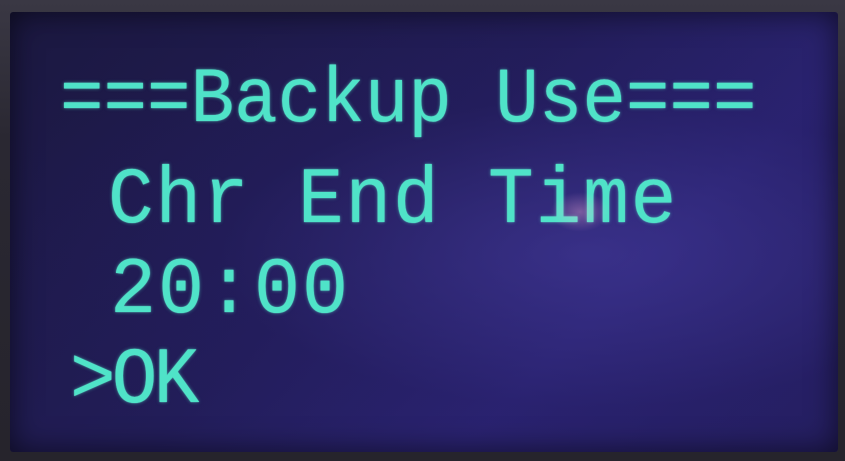  Describe the element at coordinates (230, 292) in the screenshot. I see `setting-value: 20:00` at that location.